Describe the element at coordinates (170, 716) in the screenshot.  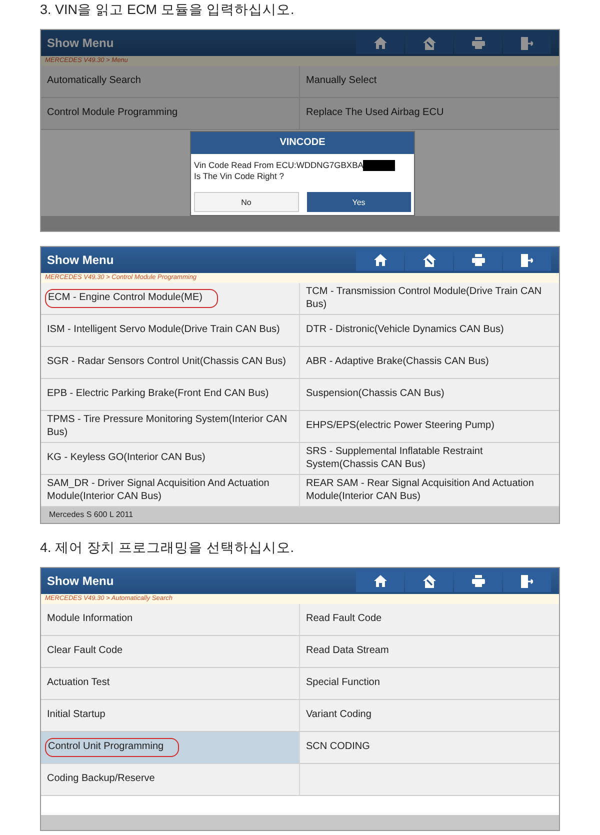
I see `menu-item: Initial Startup` at that location.